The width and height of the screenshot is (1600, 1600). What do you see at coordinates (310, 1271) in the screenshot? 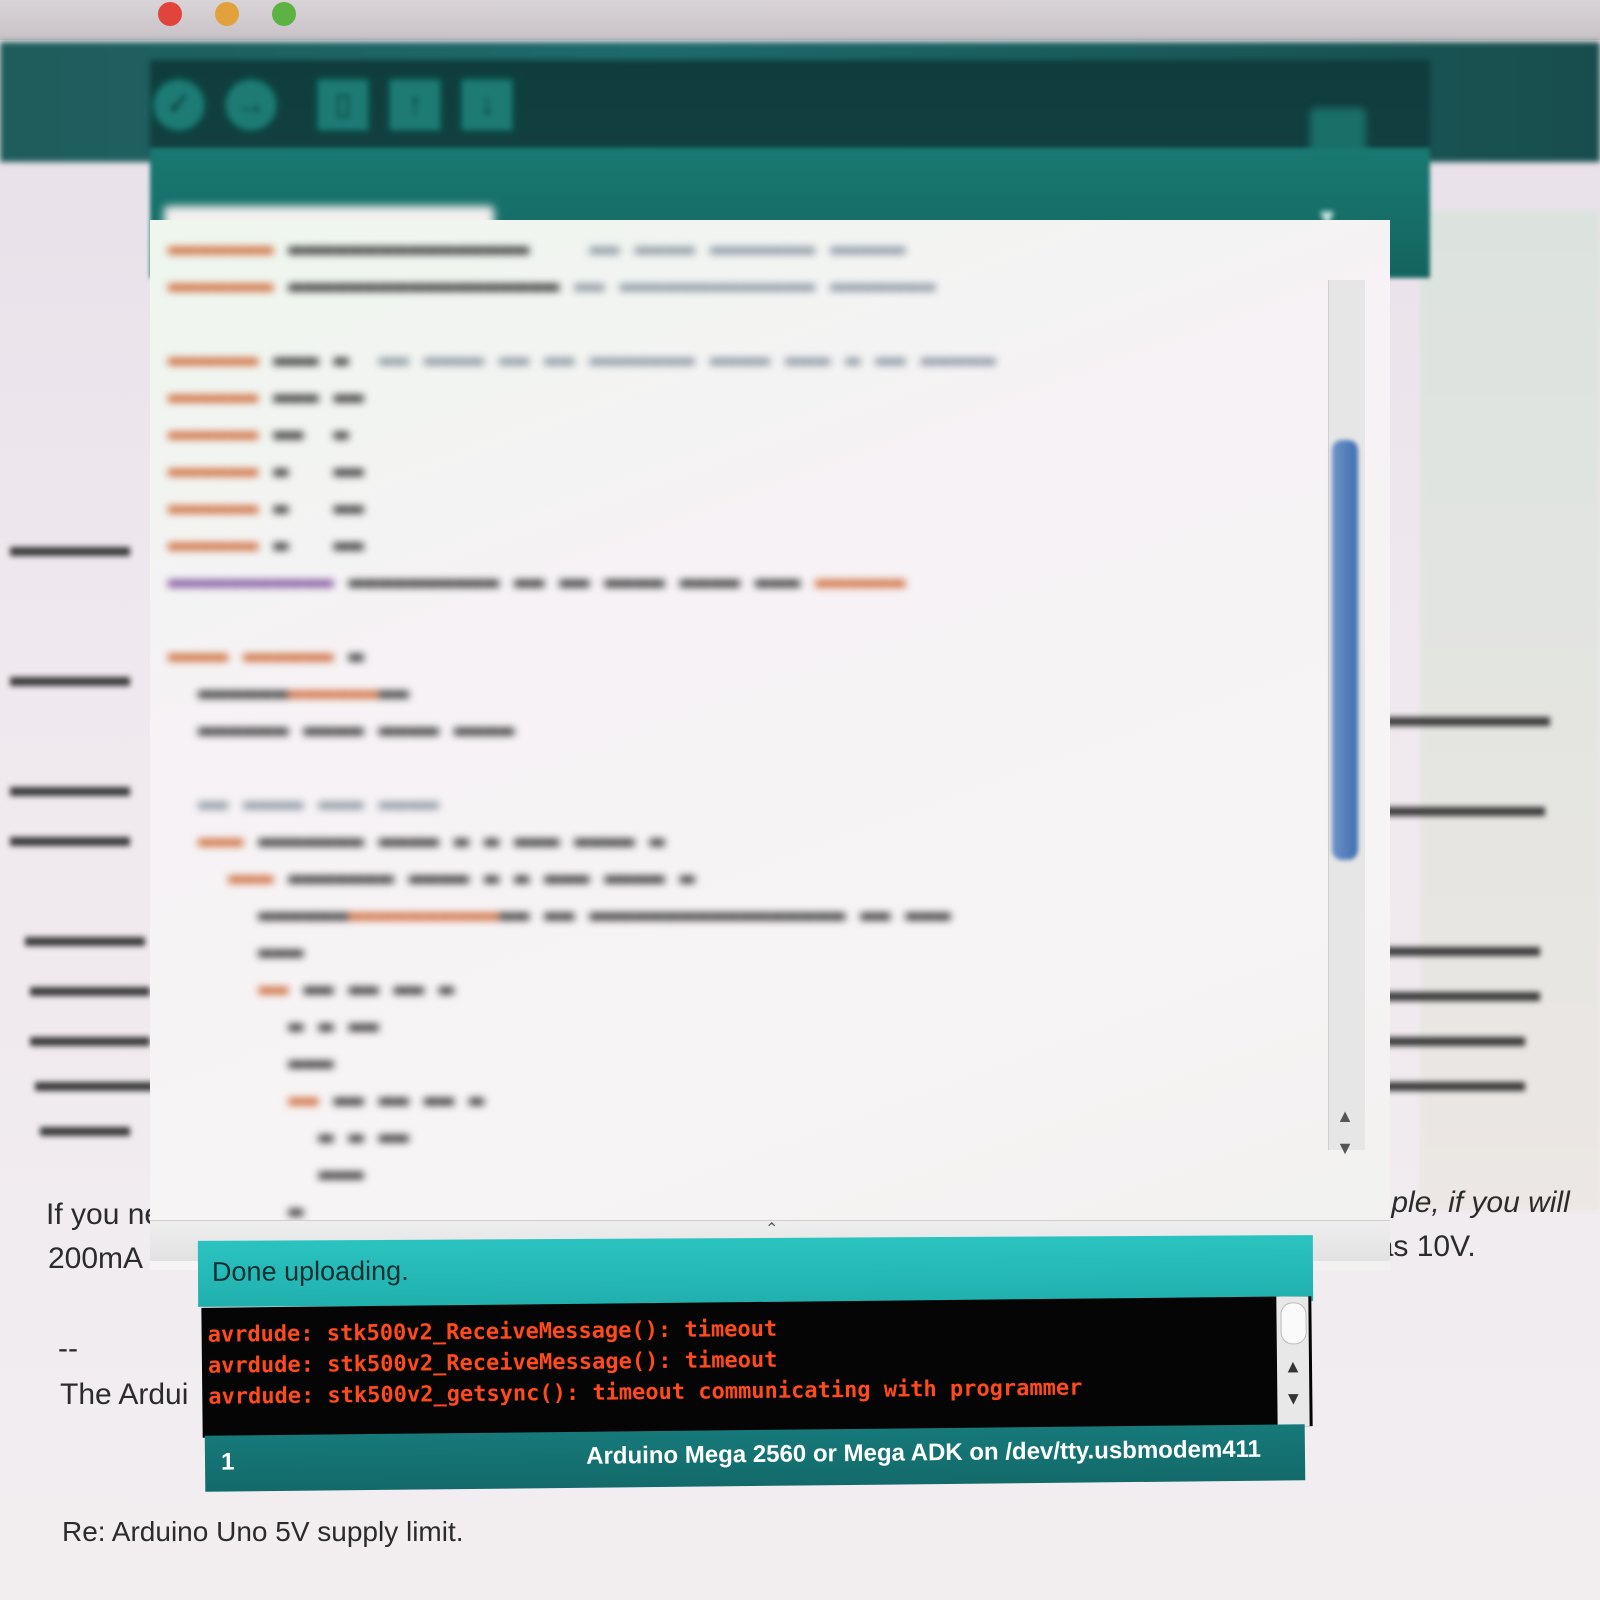
I see `status-message: Done uploading.` at bounding box center [310, 1271].